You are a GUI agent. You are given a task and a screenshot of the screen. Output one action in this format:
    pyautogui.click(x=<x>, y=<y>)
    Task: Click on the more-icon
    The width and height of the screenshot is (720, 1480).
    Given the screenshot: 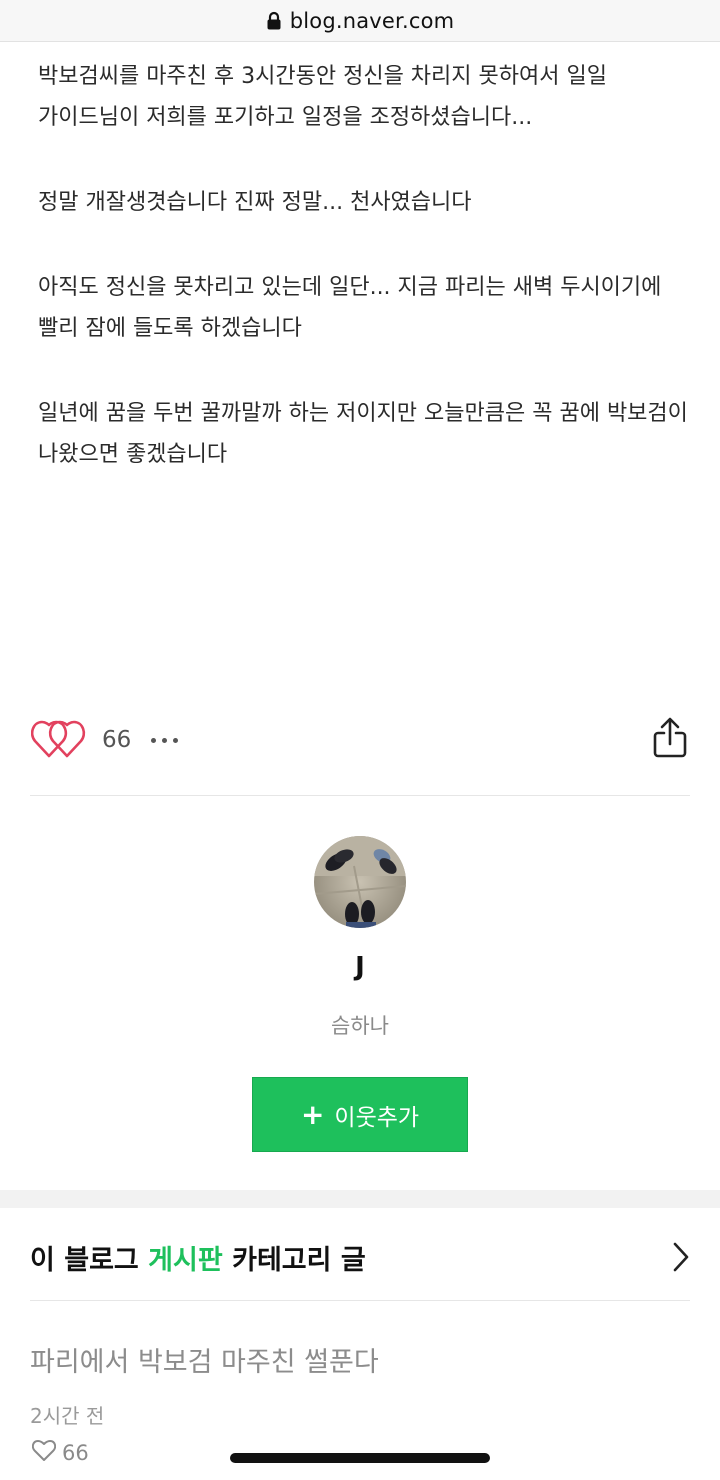 What is the action you would take?
    pyautogui.click(x=154, y=740)
    